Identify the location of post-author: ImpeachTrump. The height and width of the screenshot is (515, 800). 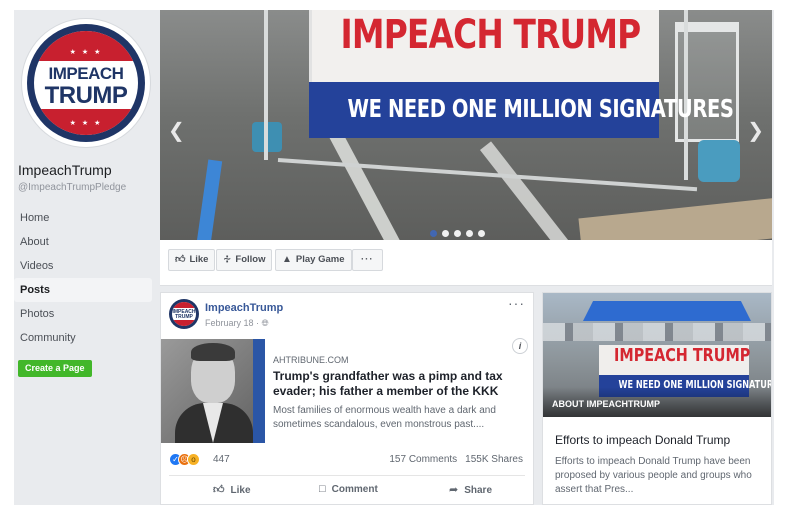
(244, 308).